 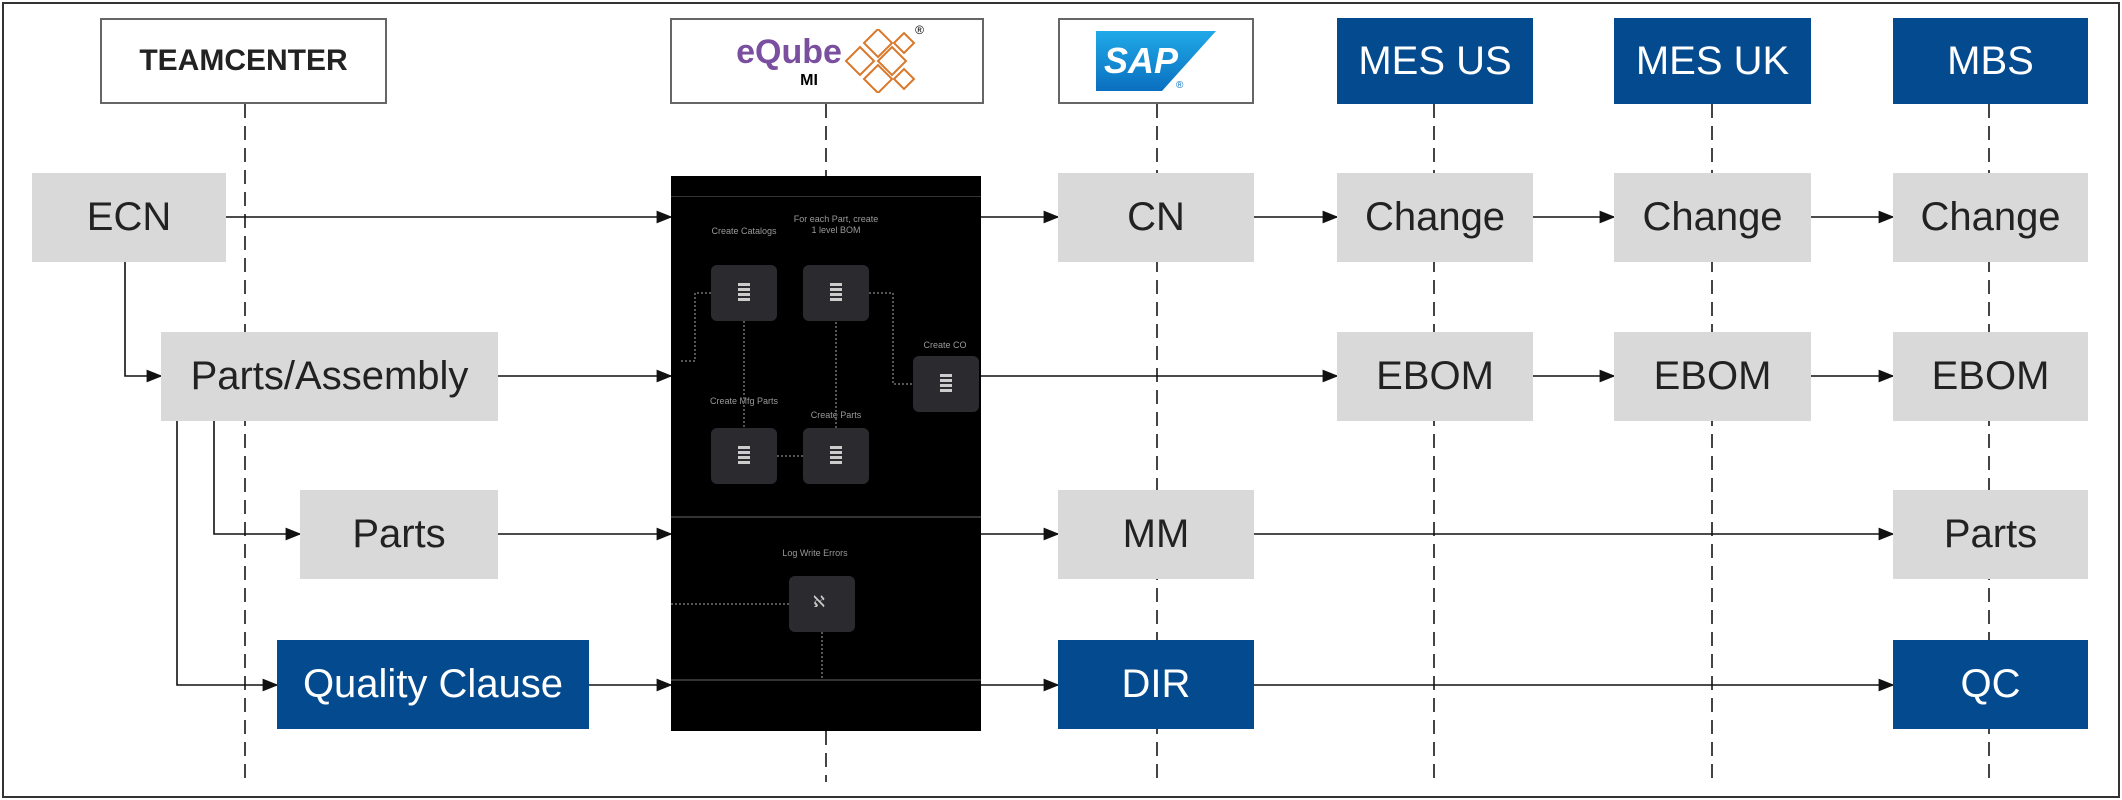 I want to click on eqube-logo: eQube MI ®, so click(x=827, y=61).